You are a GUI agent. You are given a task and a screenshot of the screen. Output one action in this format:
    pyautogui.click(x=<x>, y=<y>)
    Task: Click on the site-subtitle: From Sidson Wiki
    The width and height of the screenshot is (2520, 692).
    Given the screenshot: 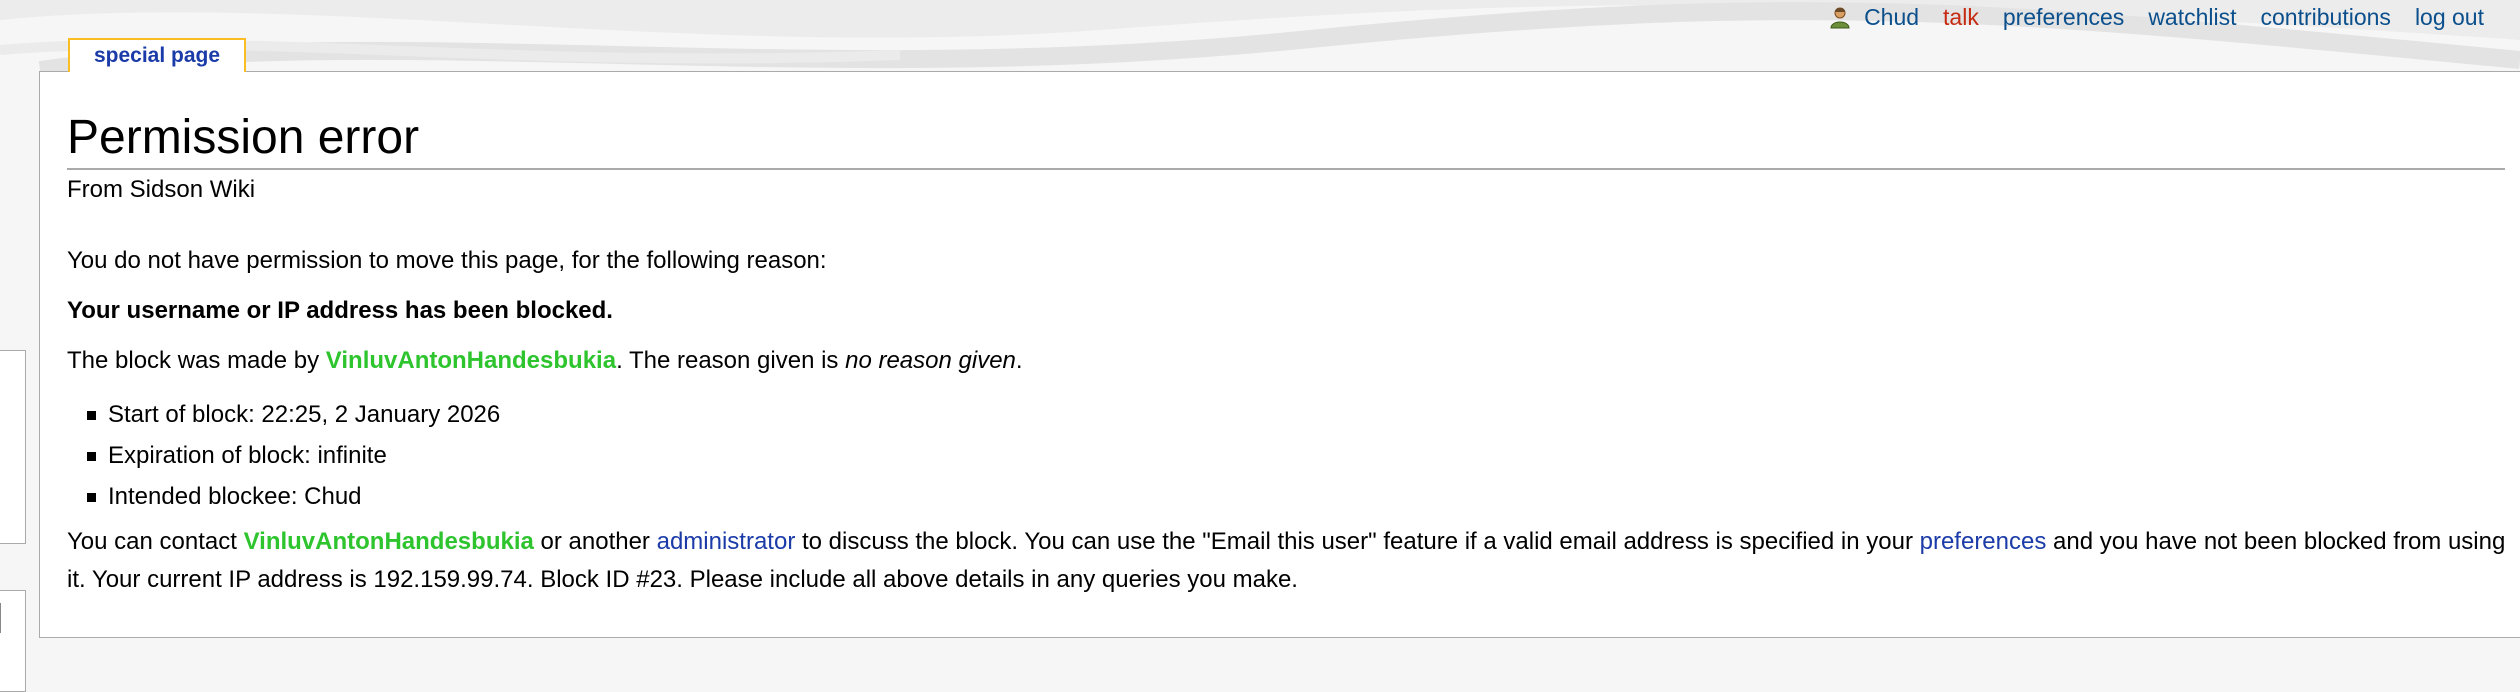 What is the action you would take?
    pyautogui.click(x=161, y=189)
    